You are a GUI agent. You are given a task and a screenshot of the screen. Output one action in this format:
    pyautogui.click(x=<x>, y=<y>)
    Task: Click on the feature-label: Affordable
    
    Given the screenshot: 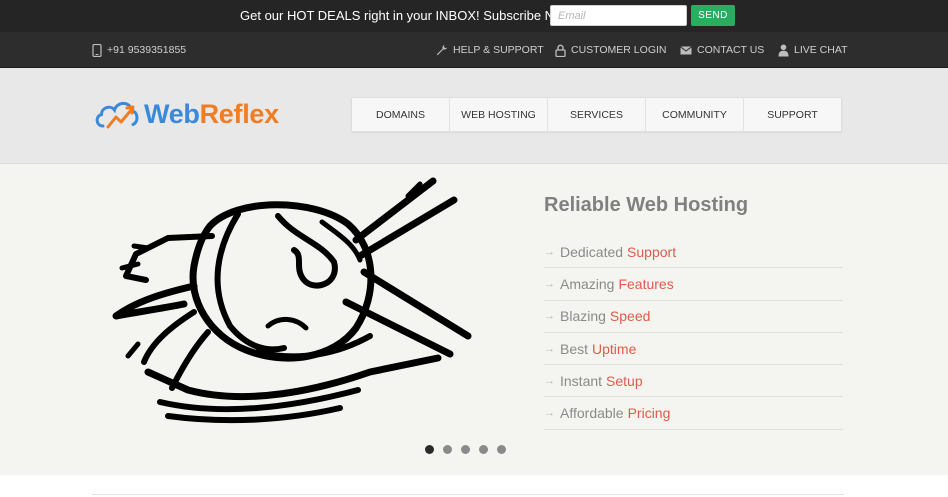 What is the action you would take?
    pyautogui.click(x=592, y=413)
    